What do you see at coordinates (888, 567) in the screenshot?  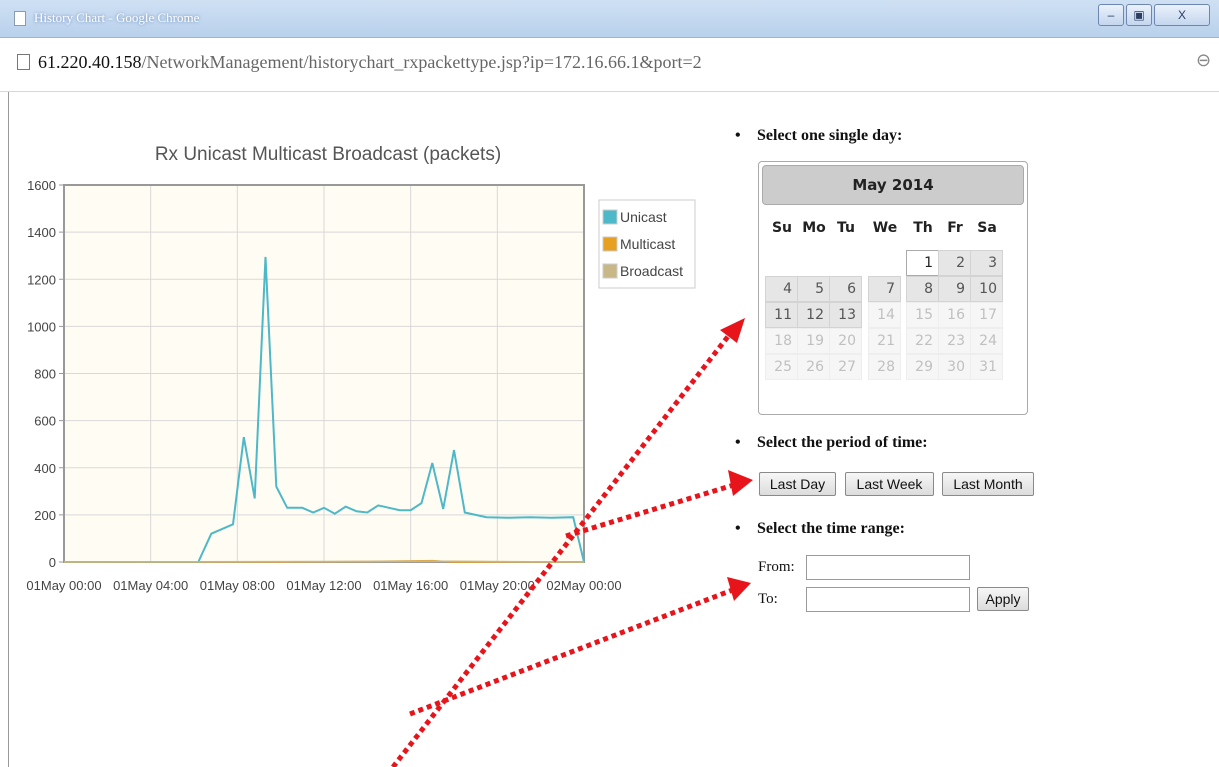 I see `from-input` at bounding box center [888, 567].